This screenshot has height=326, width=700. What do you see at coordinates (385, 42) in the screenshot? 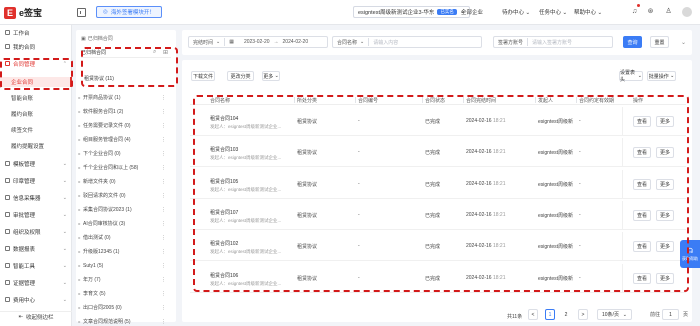
I see `name-input: 请输入内容` at bounding box center [385, 42].